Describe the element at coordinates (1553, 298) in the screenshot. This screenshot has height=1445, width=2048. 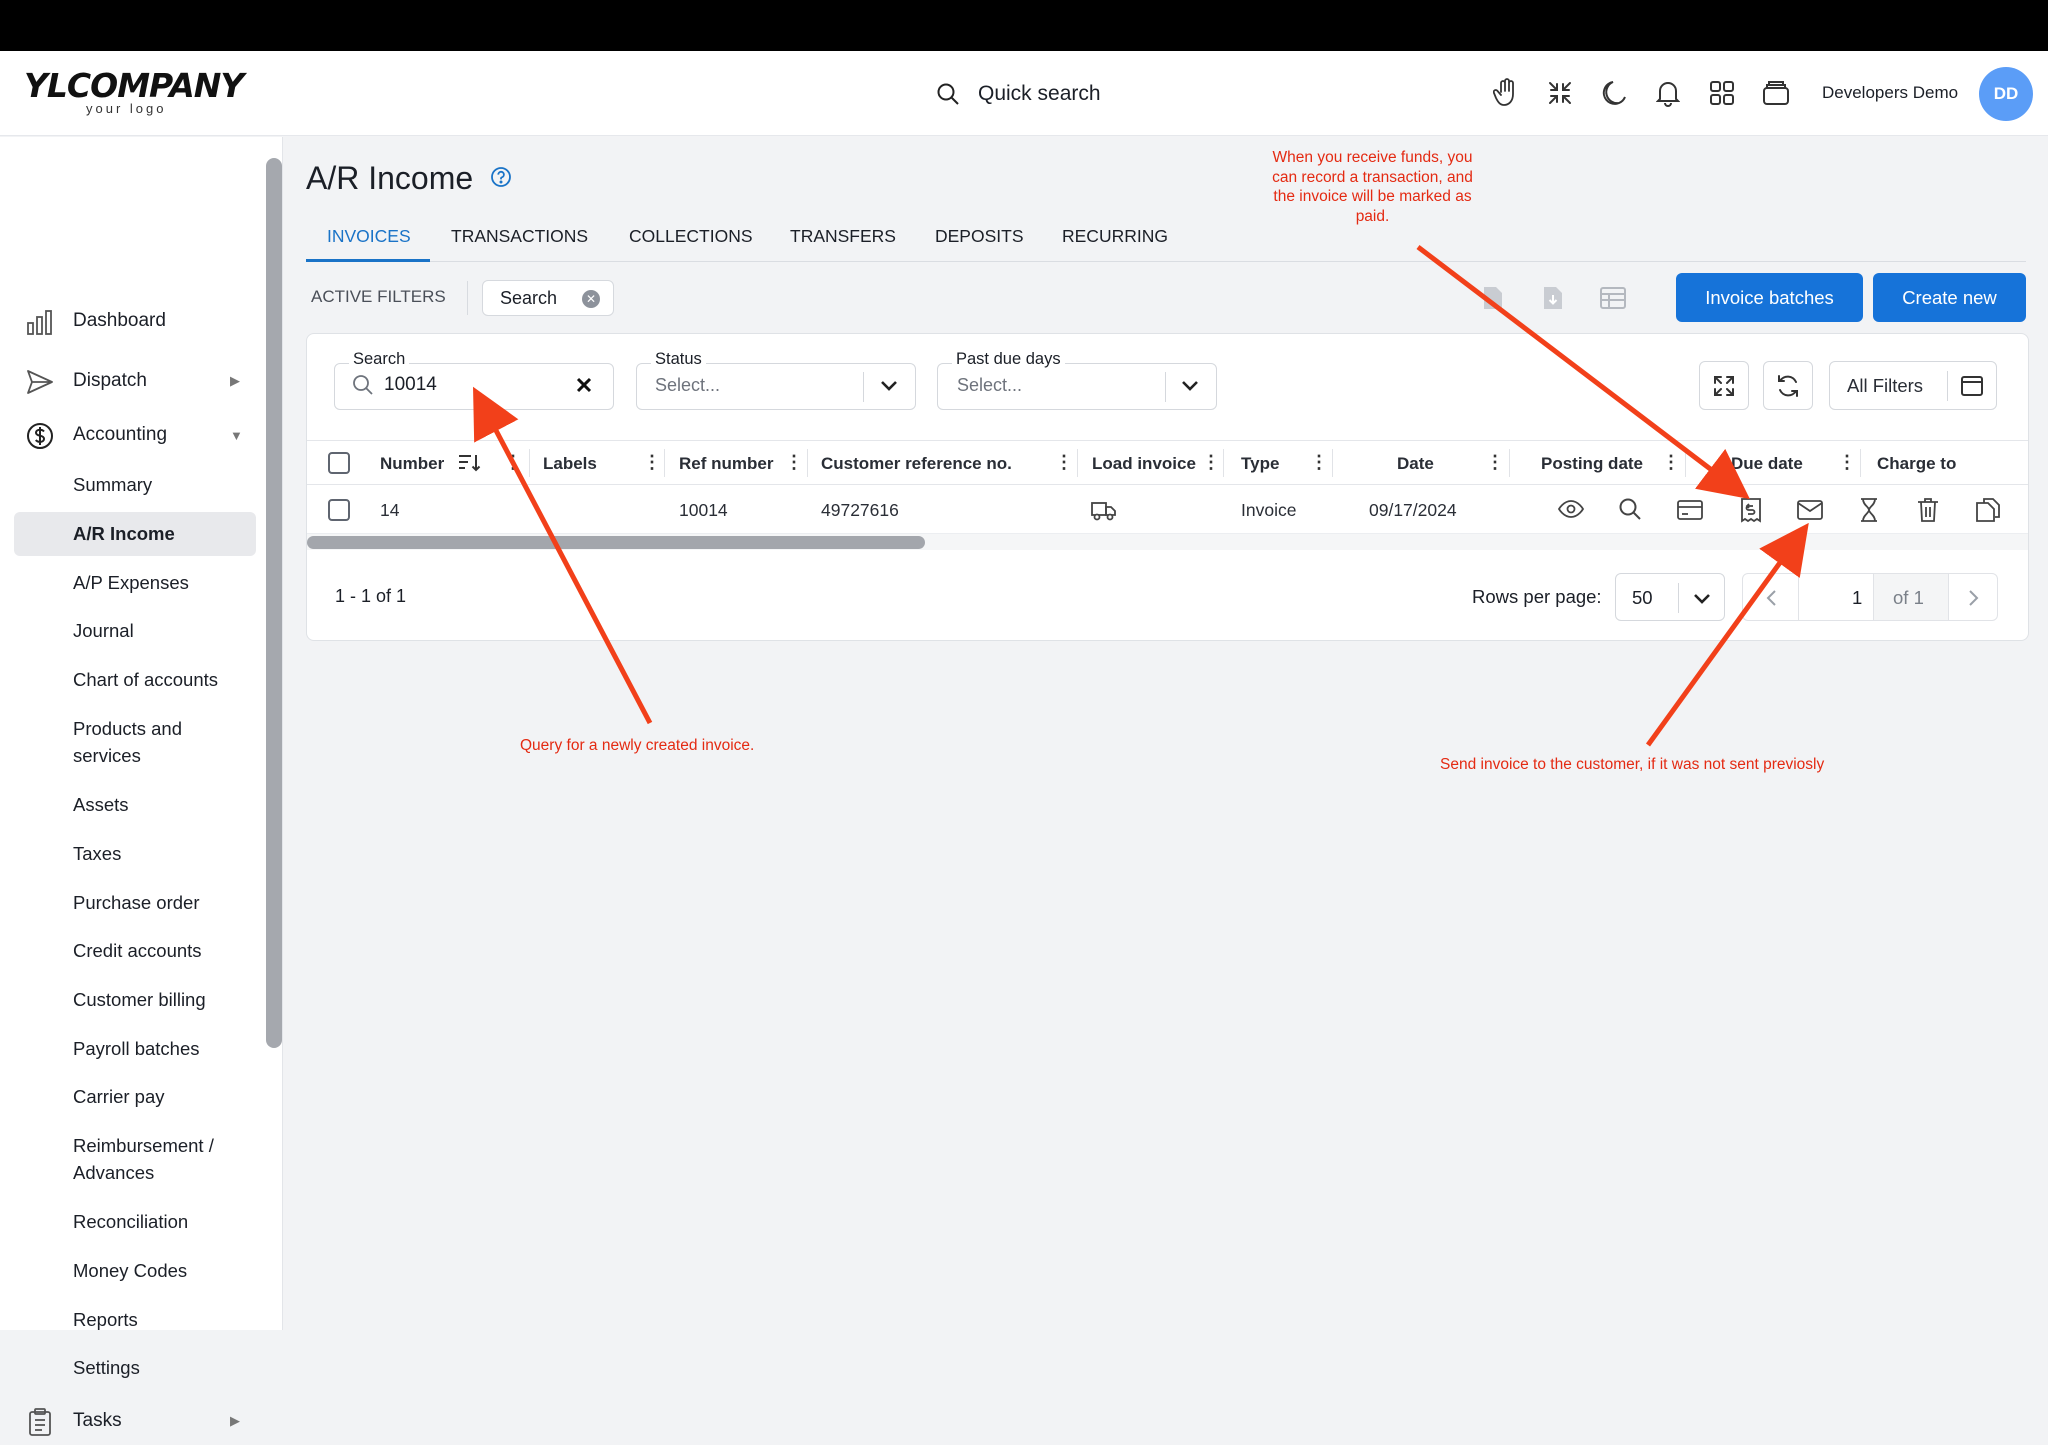
I see `download-document-icon` at that location.